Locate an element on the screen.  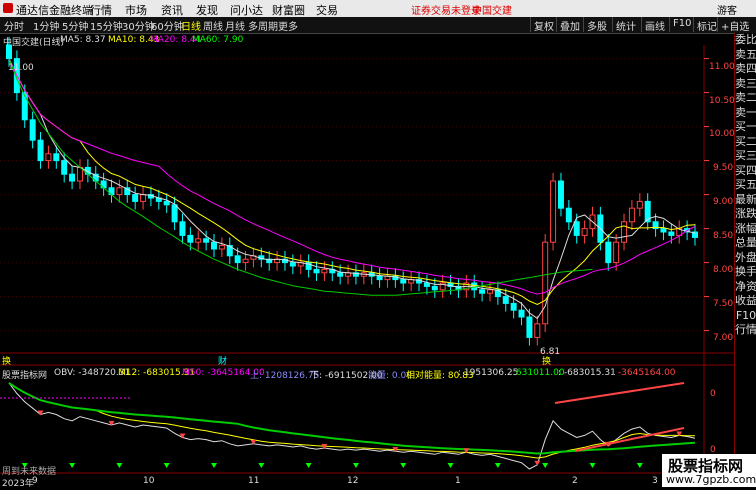
side-buy1: 买一 is located at coordinates (745, 127).